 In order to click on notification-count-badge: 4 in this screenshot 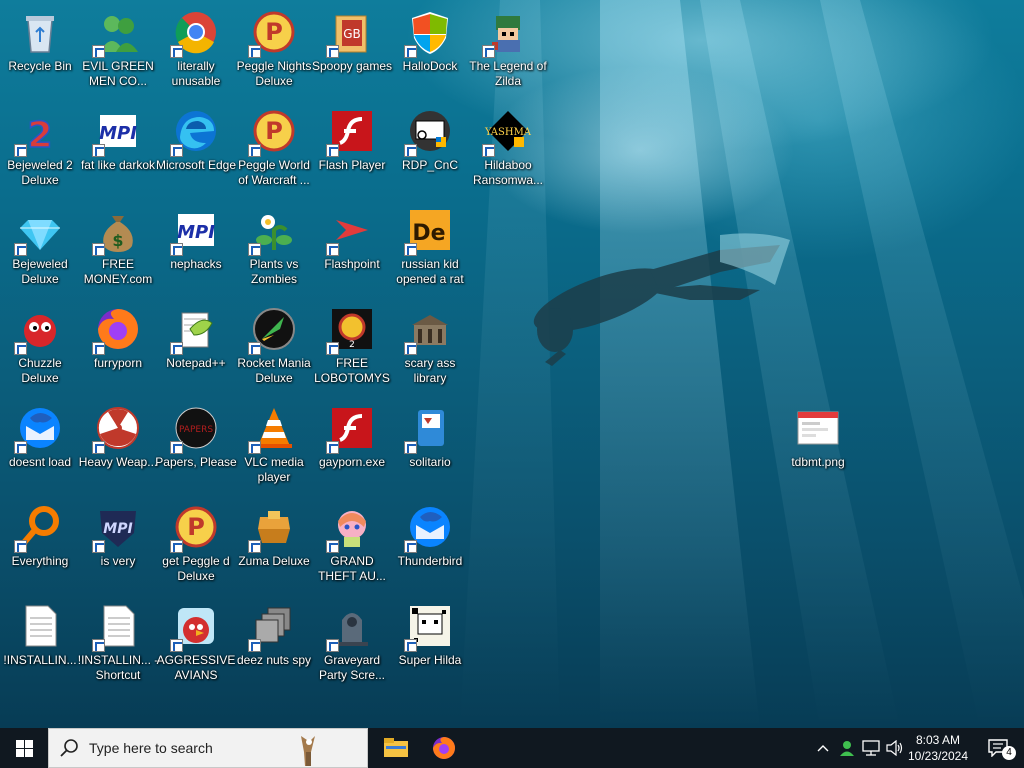, I will do `click(1009, 753)`.